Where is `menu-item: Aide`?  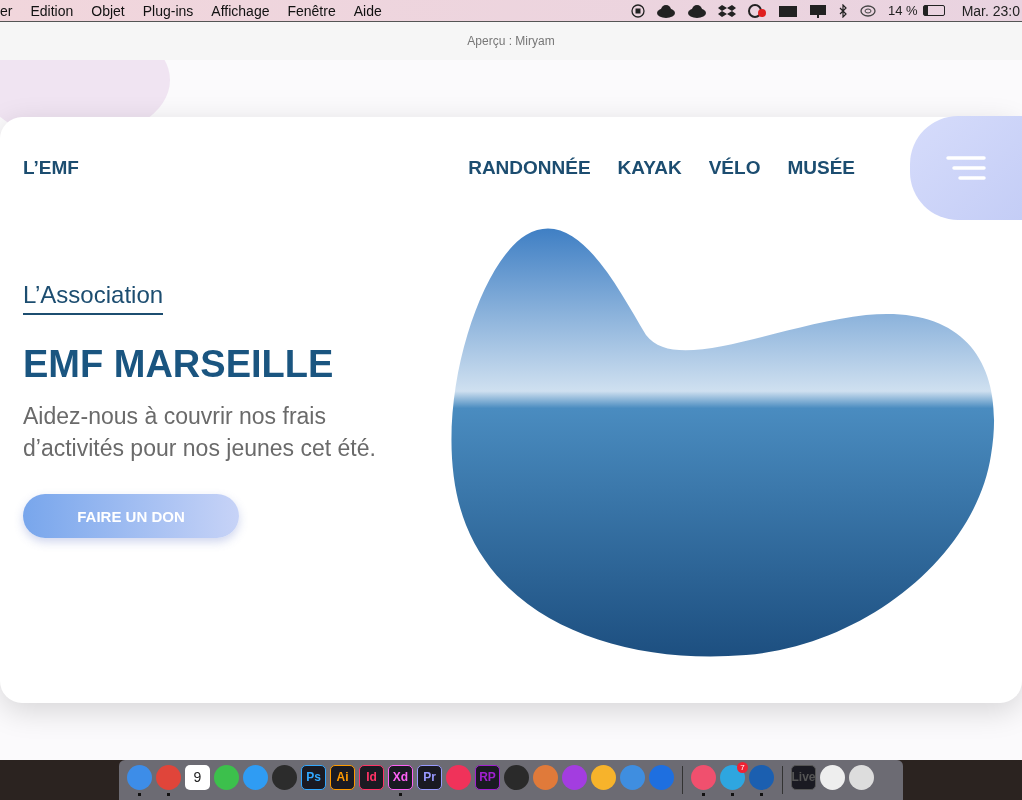
menu-item: Aide is located at coordinates (367, 10).